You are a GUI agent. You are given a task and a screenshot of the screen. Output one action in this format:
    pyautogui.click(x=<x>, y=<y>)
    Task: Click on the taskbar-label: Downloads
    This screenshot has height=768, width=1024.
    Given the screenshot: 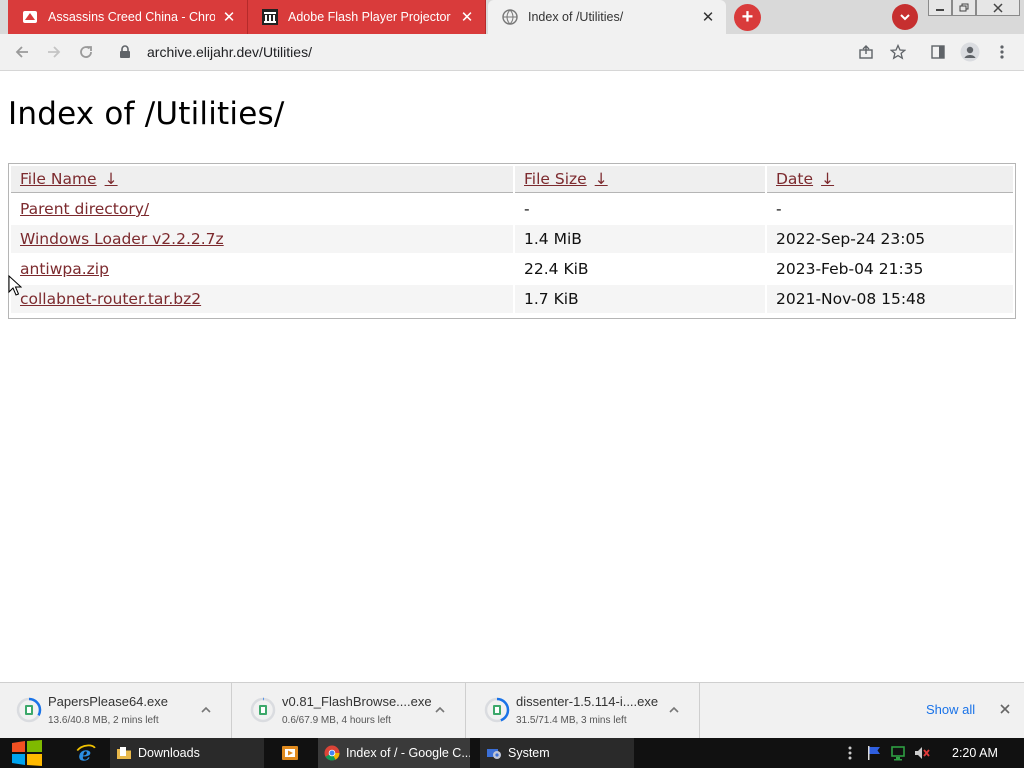 What is the action you would take?
    pyautogui.click(x=169, y=753)
    